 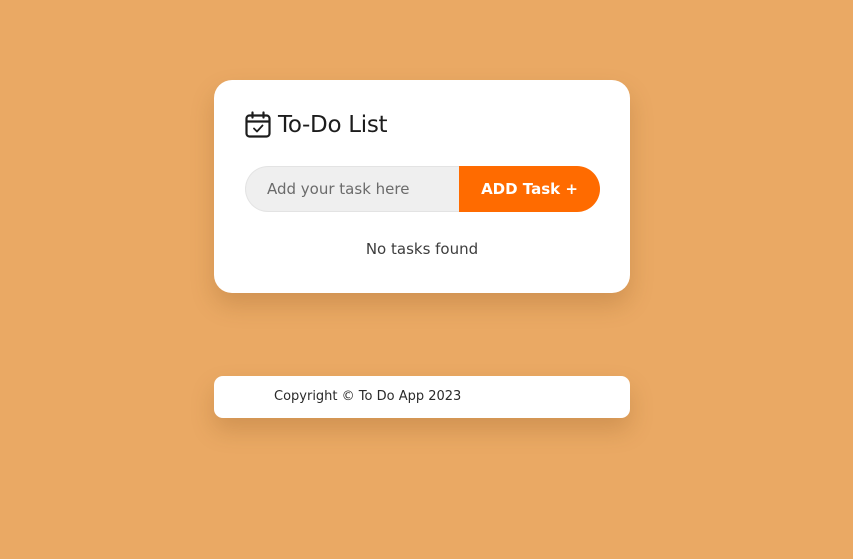 I want to click on task-input, so click(x=352, y=189).